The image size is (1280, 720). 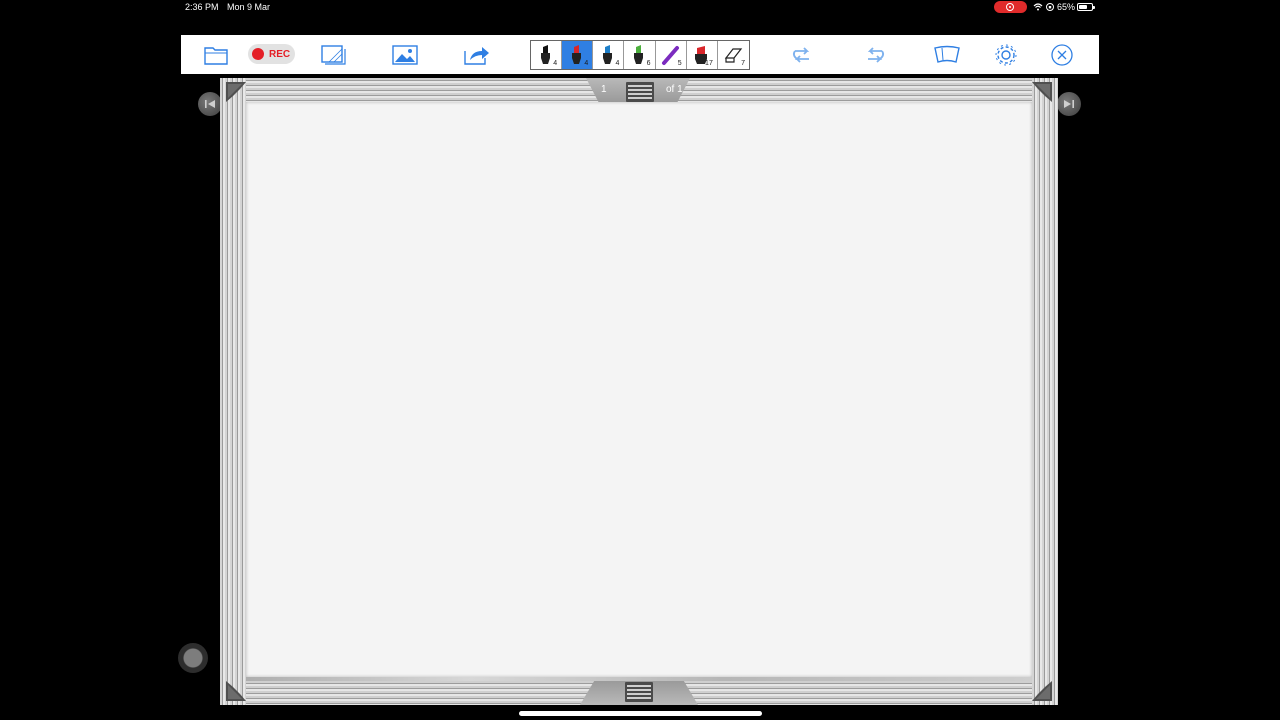 I want to click on frame-left-rail, so click(x=233, y=391).